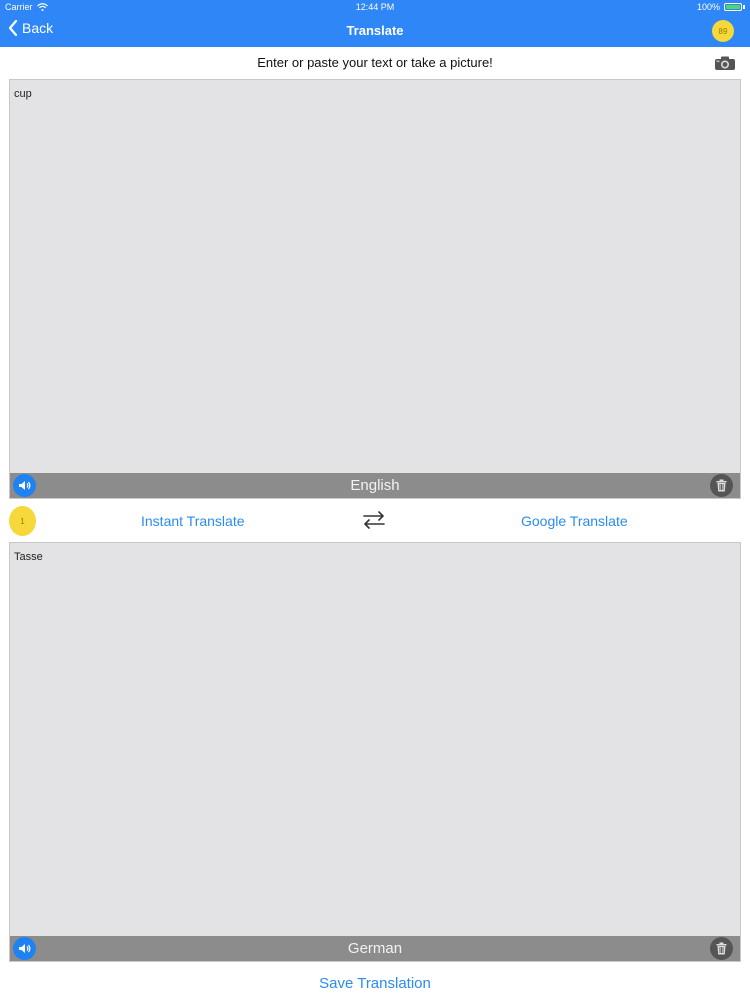  Describe the element at coordinates (22, 521) in the screenshot. I see `translation-count-badge: 1` at that location.